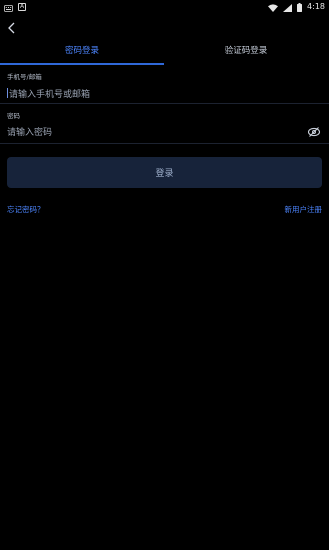 This screenshot has width=329, height=550. I want to click on keyboard-icon, so click(8, 8).